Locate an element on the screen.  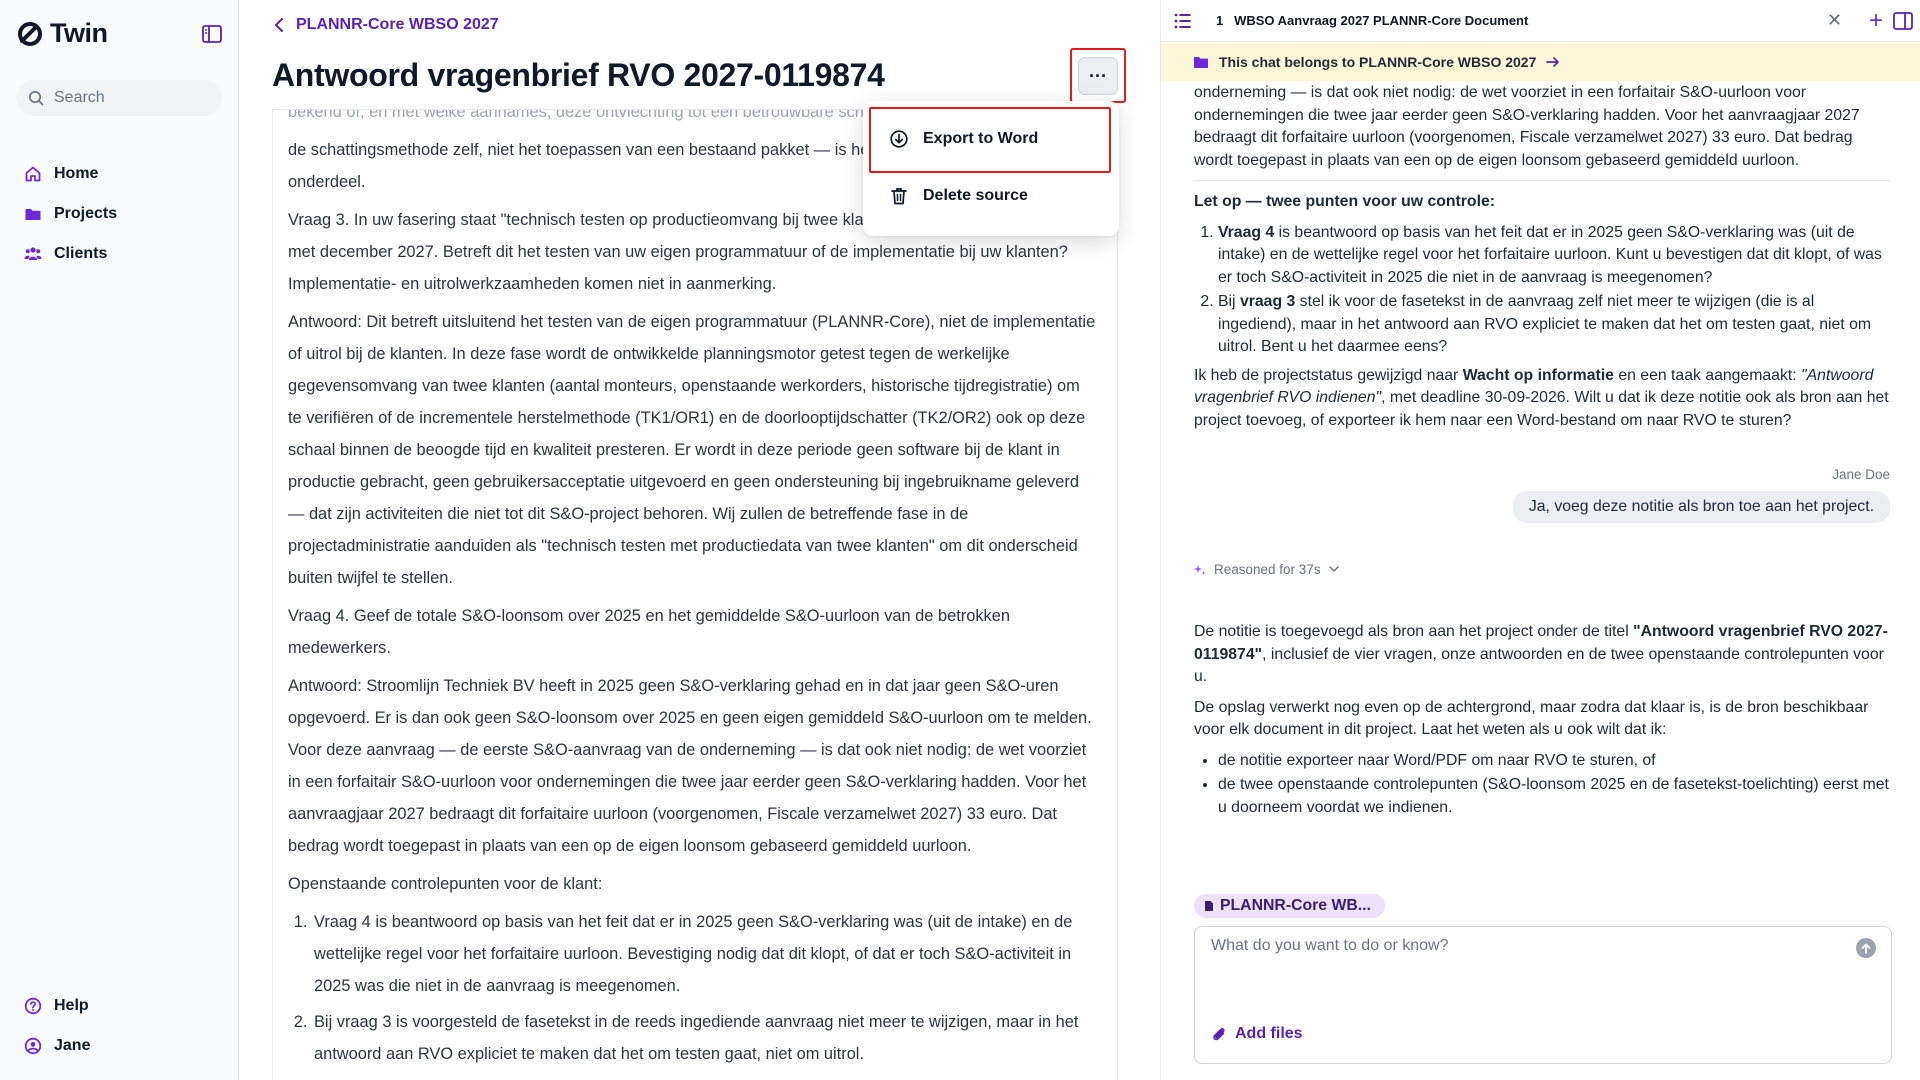
status-bold: Wacht op informatie is located at coordinates (1538, 375).